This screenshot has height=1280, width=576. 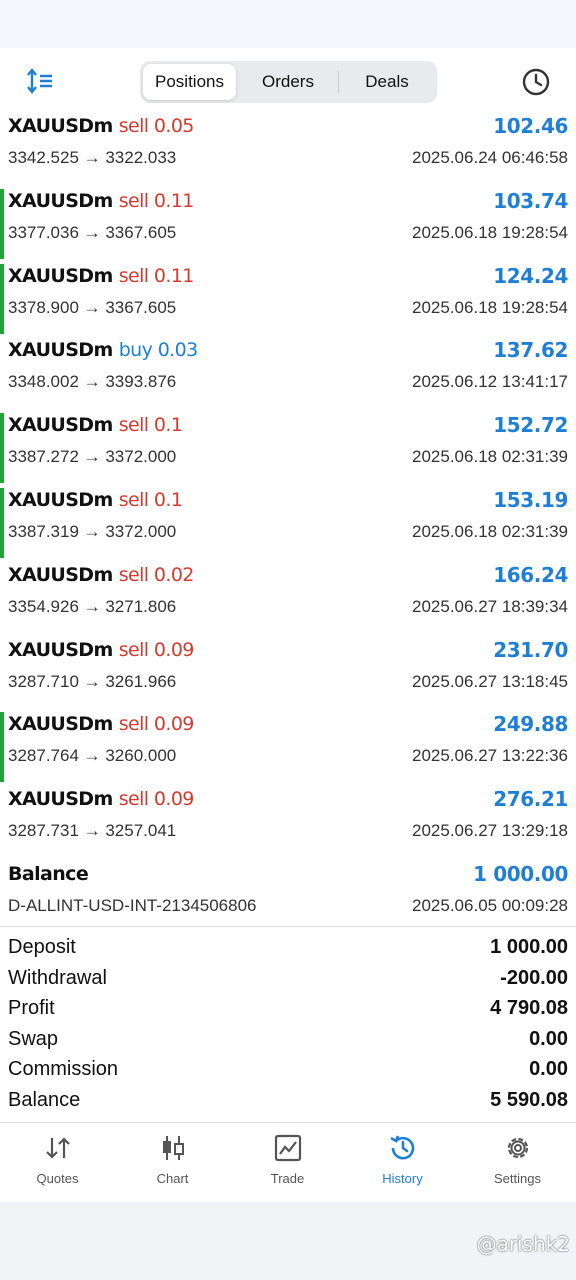 I want to click on summary-value: 1 000.00, so click(x=529, y=947).